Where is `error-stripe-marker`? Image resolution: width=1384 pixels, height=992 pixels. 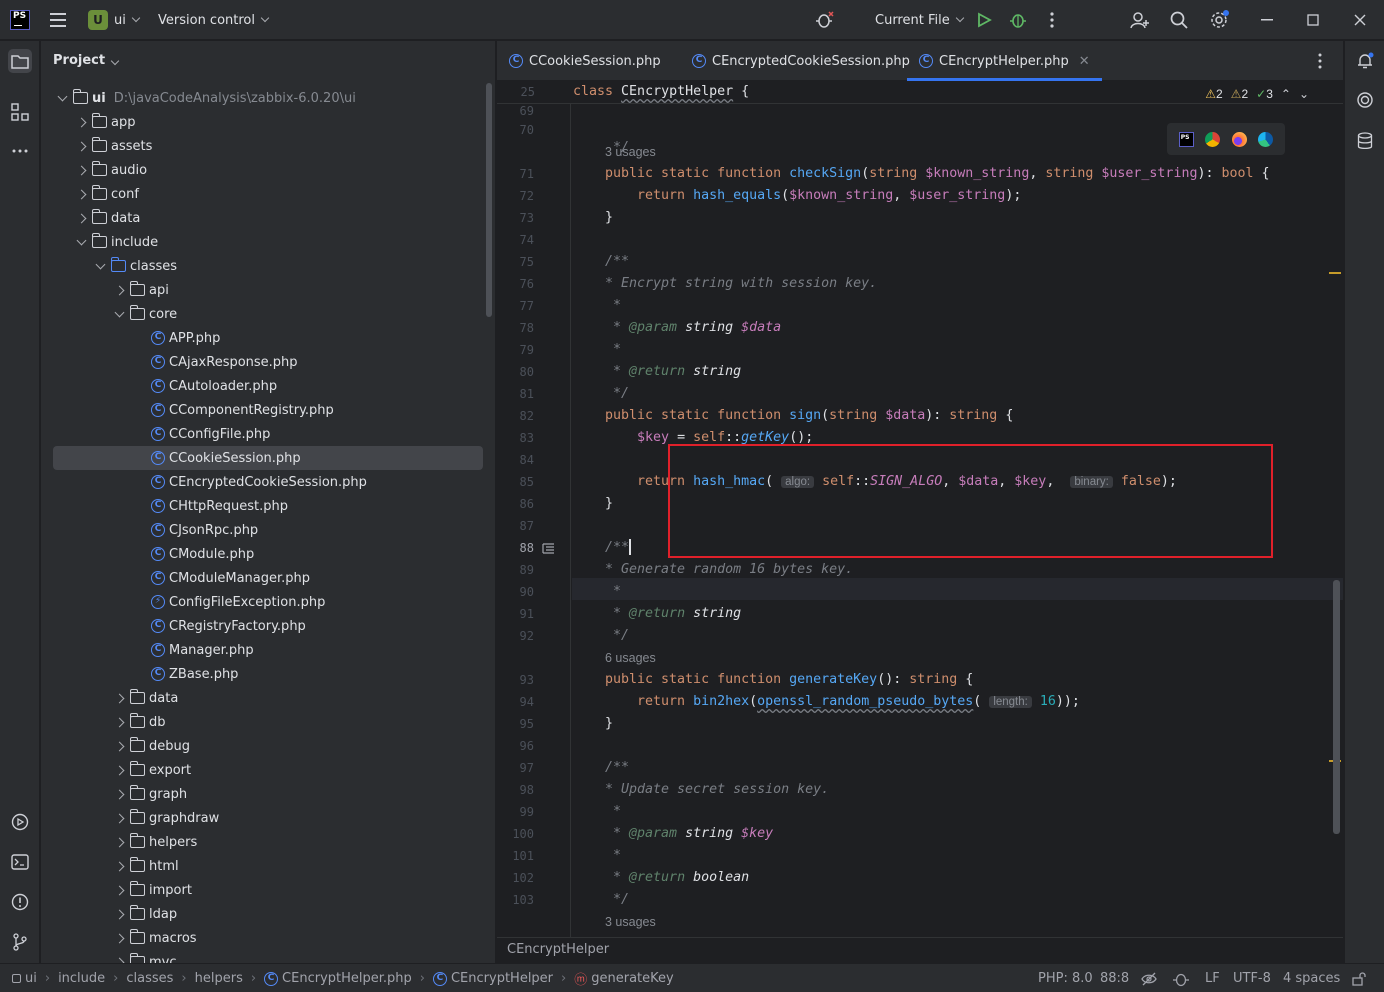 error-stripe-marker is located at coordinates (1335, 273).